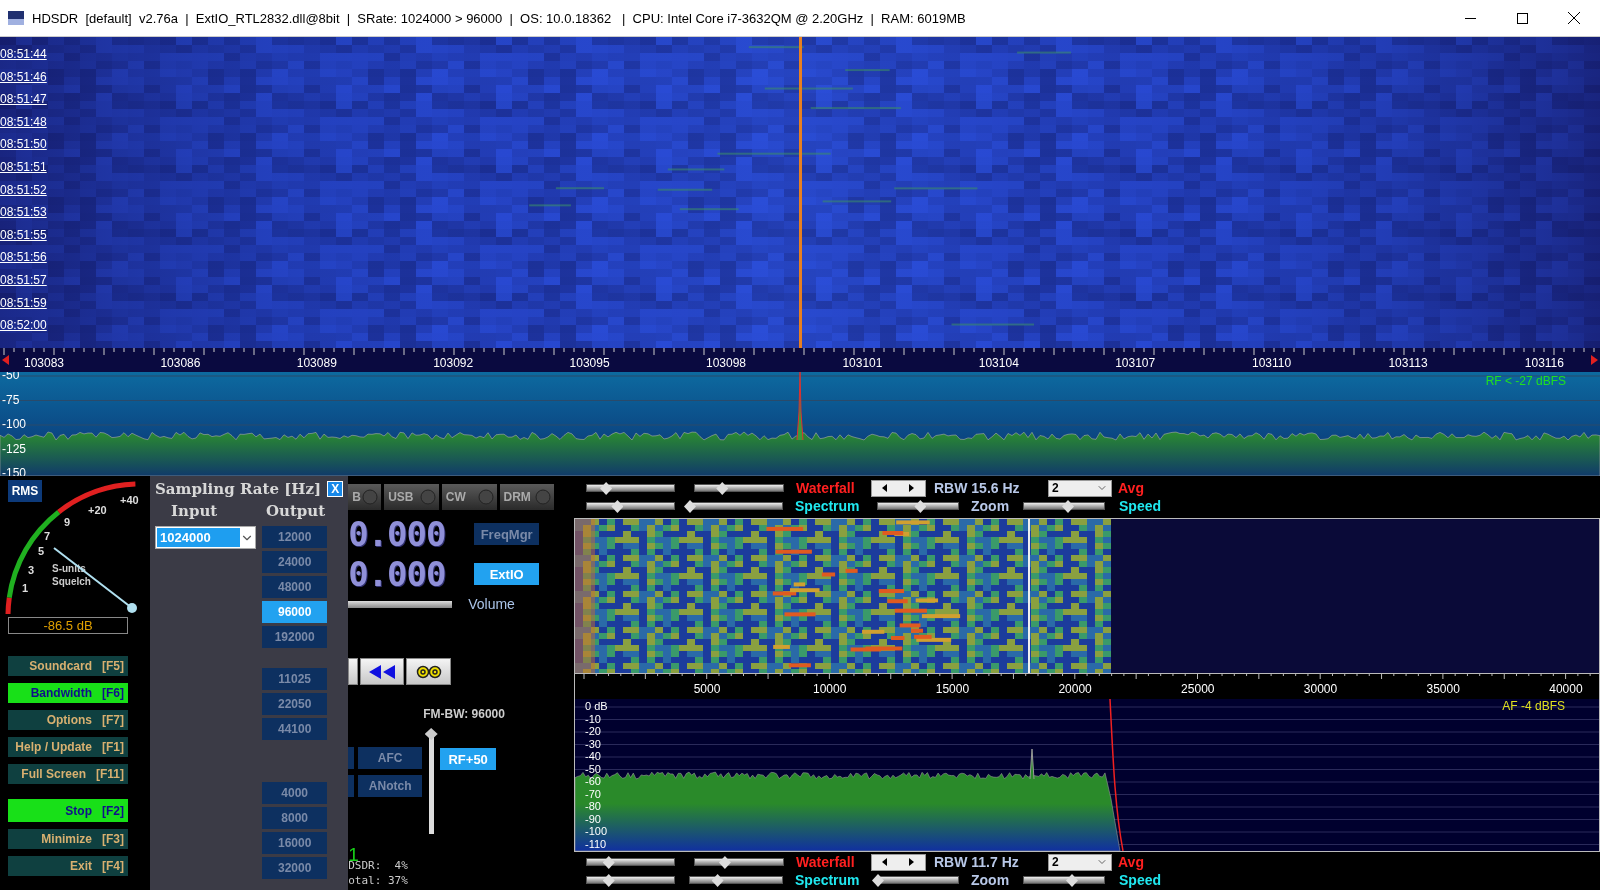 The image size is (1600, 890). Describe the element at coordinates (97, 510) in the screenshot. I see `scale-label: +20` at that location.